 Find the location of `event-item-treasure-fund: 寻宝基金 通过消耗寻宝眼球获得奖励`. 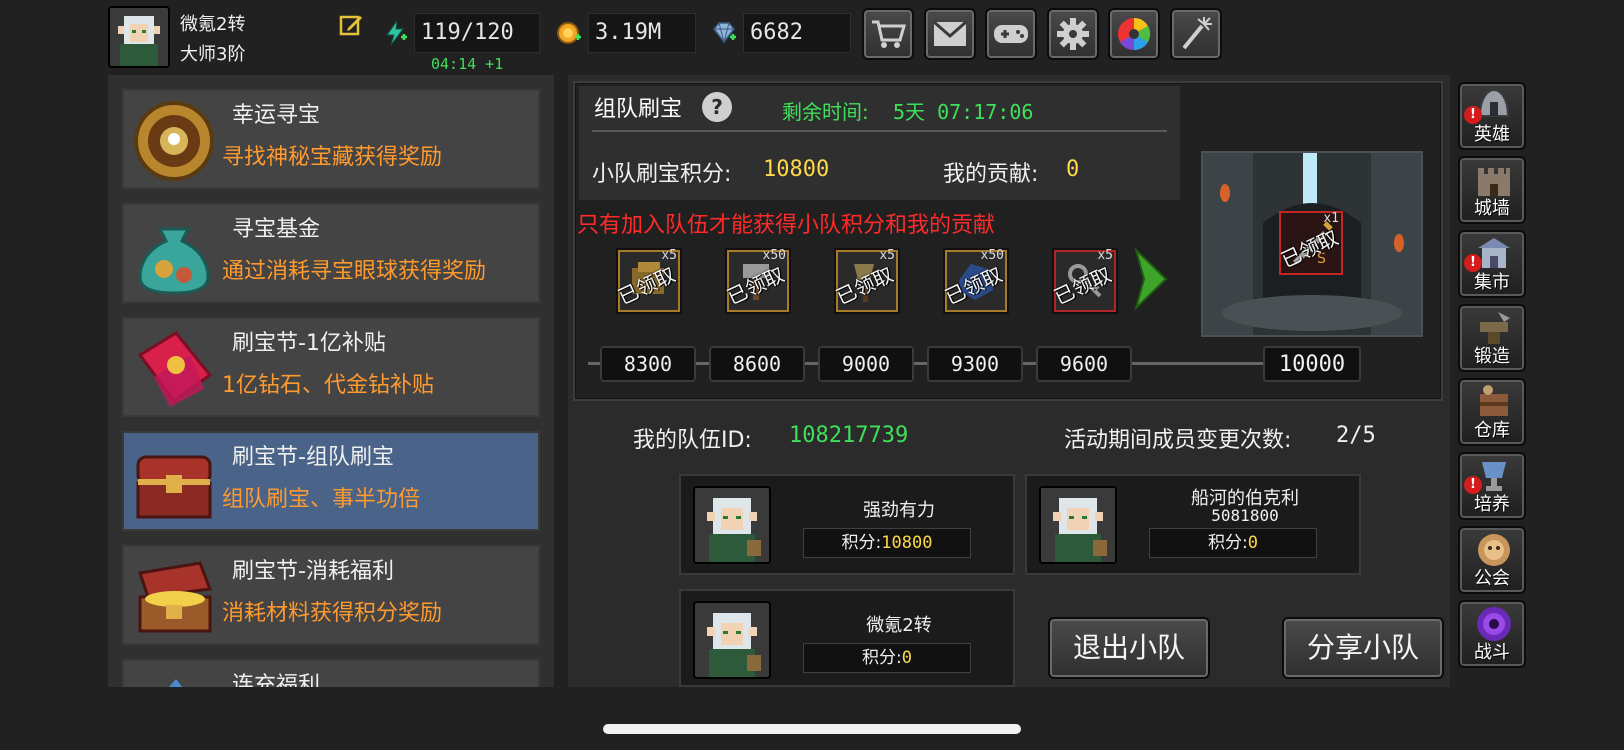

event-item-treasure-fund: 寻宝基金 通过消耗寻宝眼球获得奖励 is located at coordinates (331, 253).